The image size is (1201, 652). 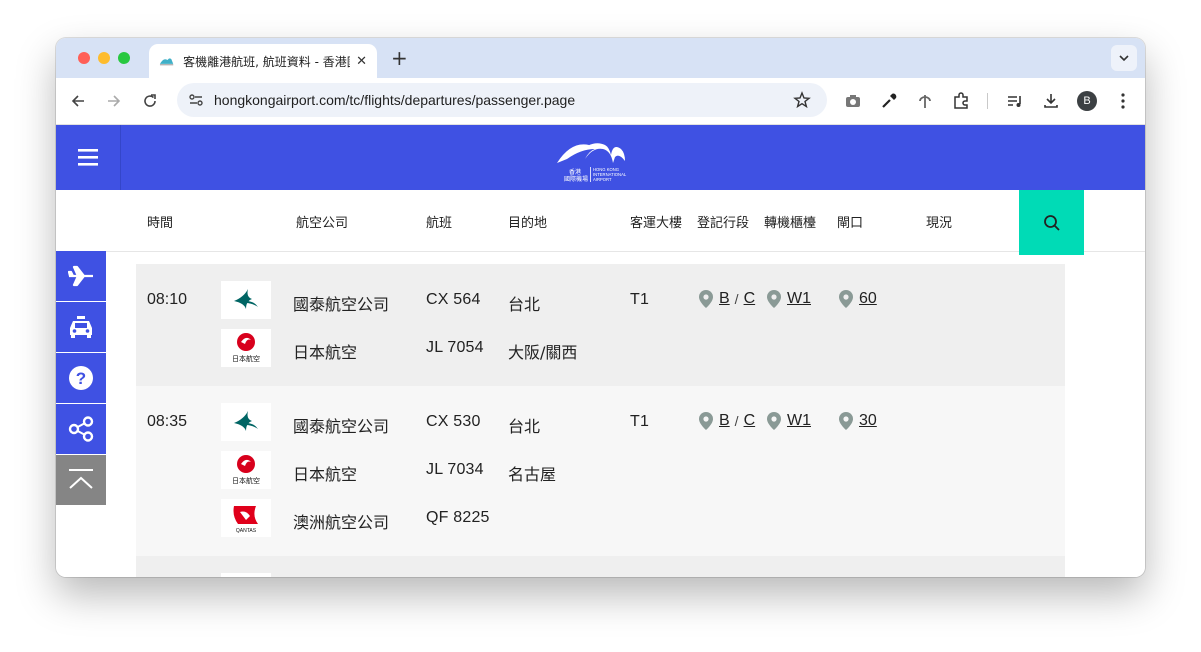 I want to click on plane-icon, so click(x=80, y=276).